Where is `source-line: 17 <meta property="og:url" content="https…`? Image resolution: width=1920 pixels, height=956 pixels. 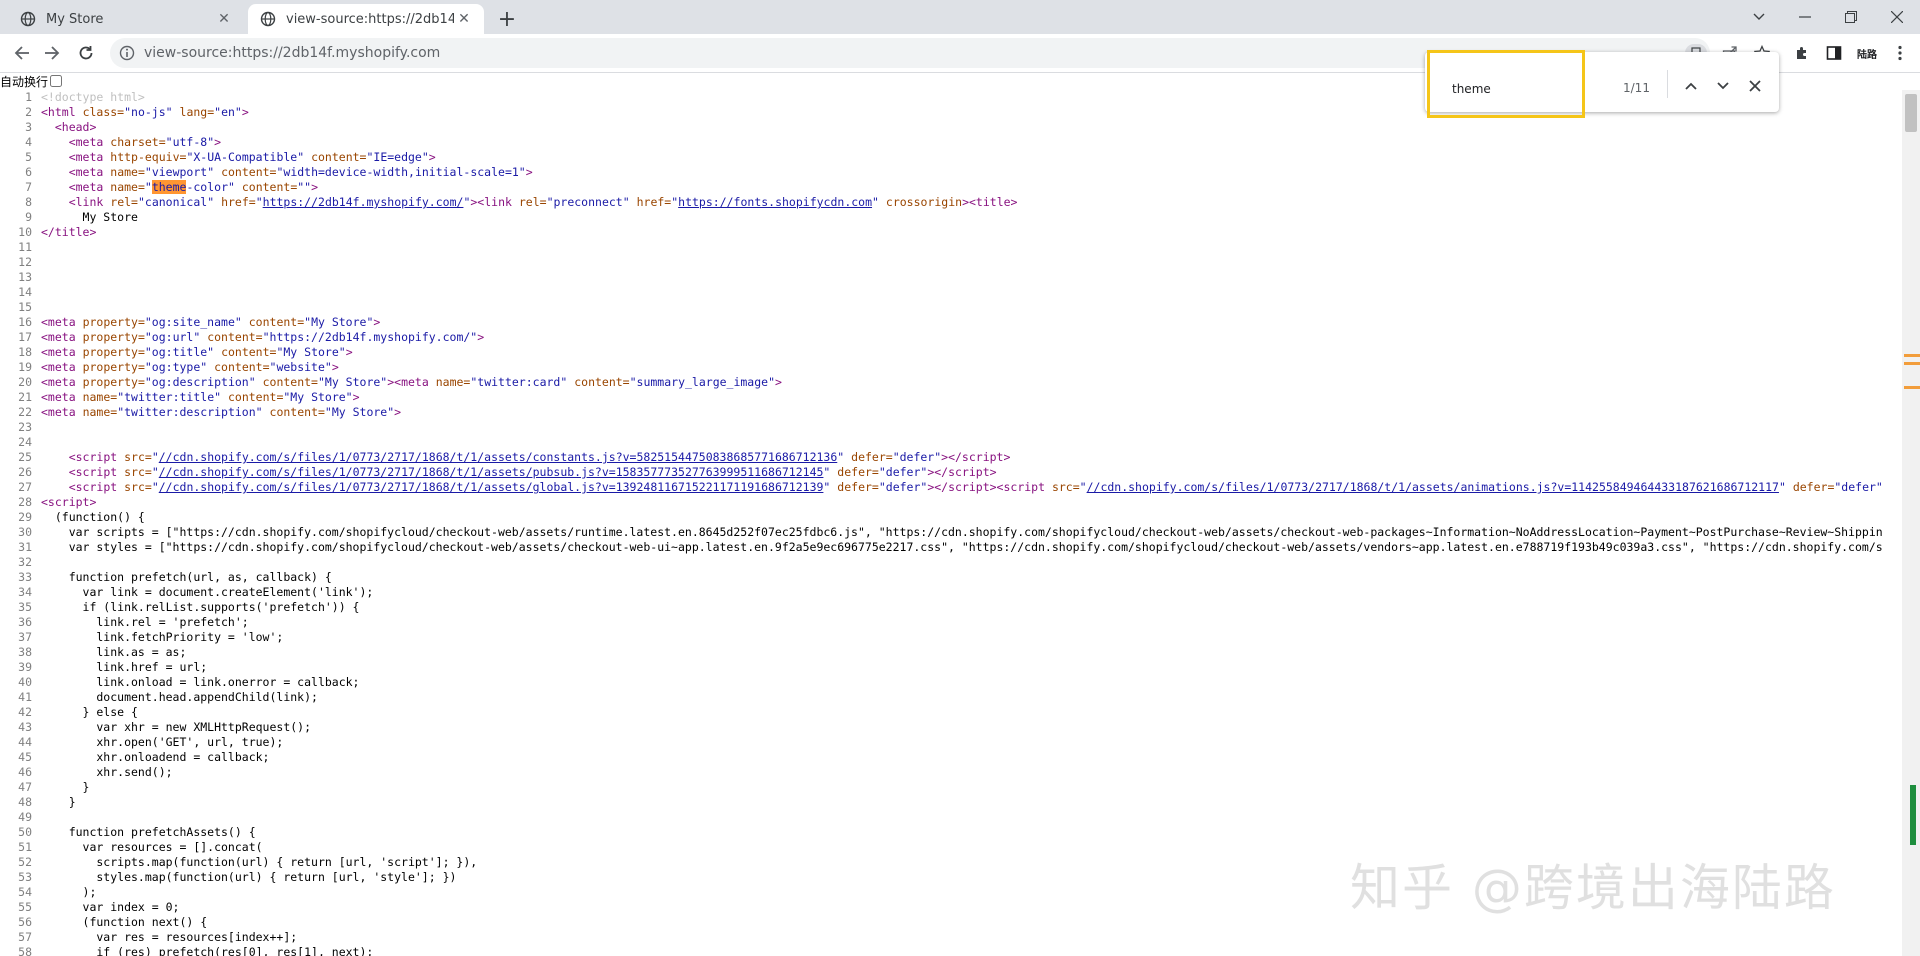 source-line: 17 <meta property="og:url" content="https… is located at coordinates (951, 337).